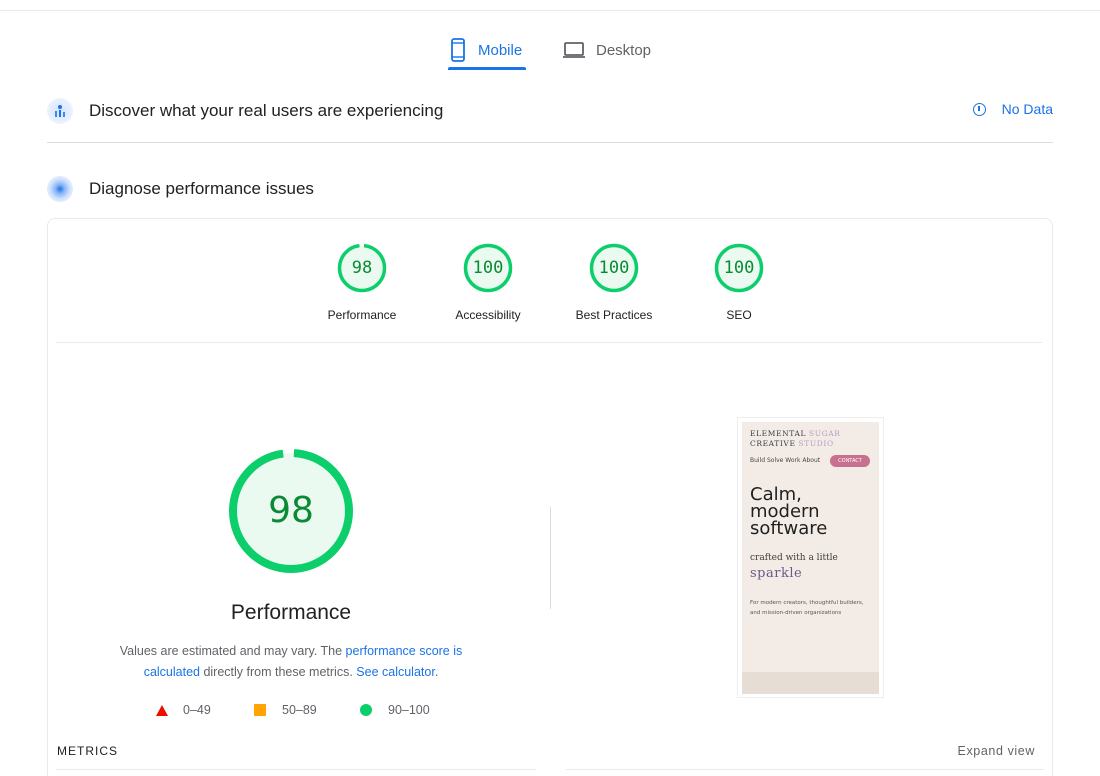 This screenshot has height=776, width=1100. Describe the element at coordinates (794, 558) in the screenshot. I see `screenshot-subtitle: crafted with a little` at that location.